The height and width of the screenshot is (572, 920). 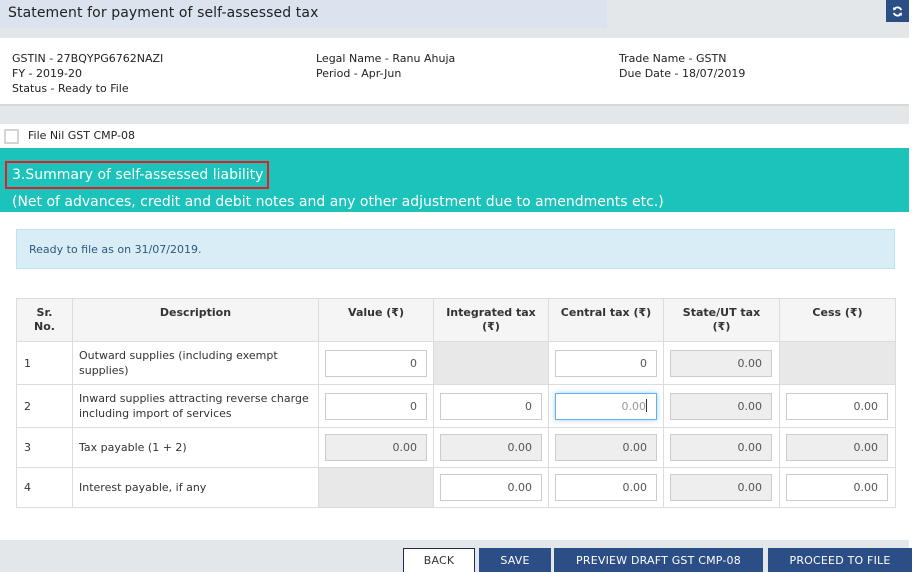 What do you see at coordinates (837, 363) in the screenshot?
I see `cess-cell-disabled` at bounding box center [837, 363].